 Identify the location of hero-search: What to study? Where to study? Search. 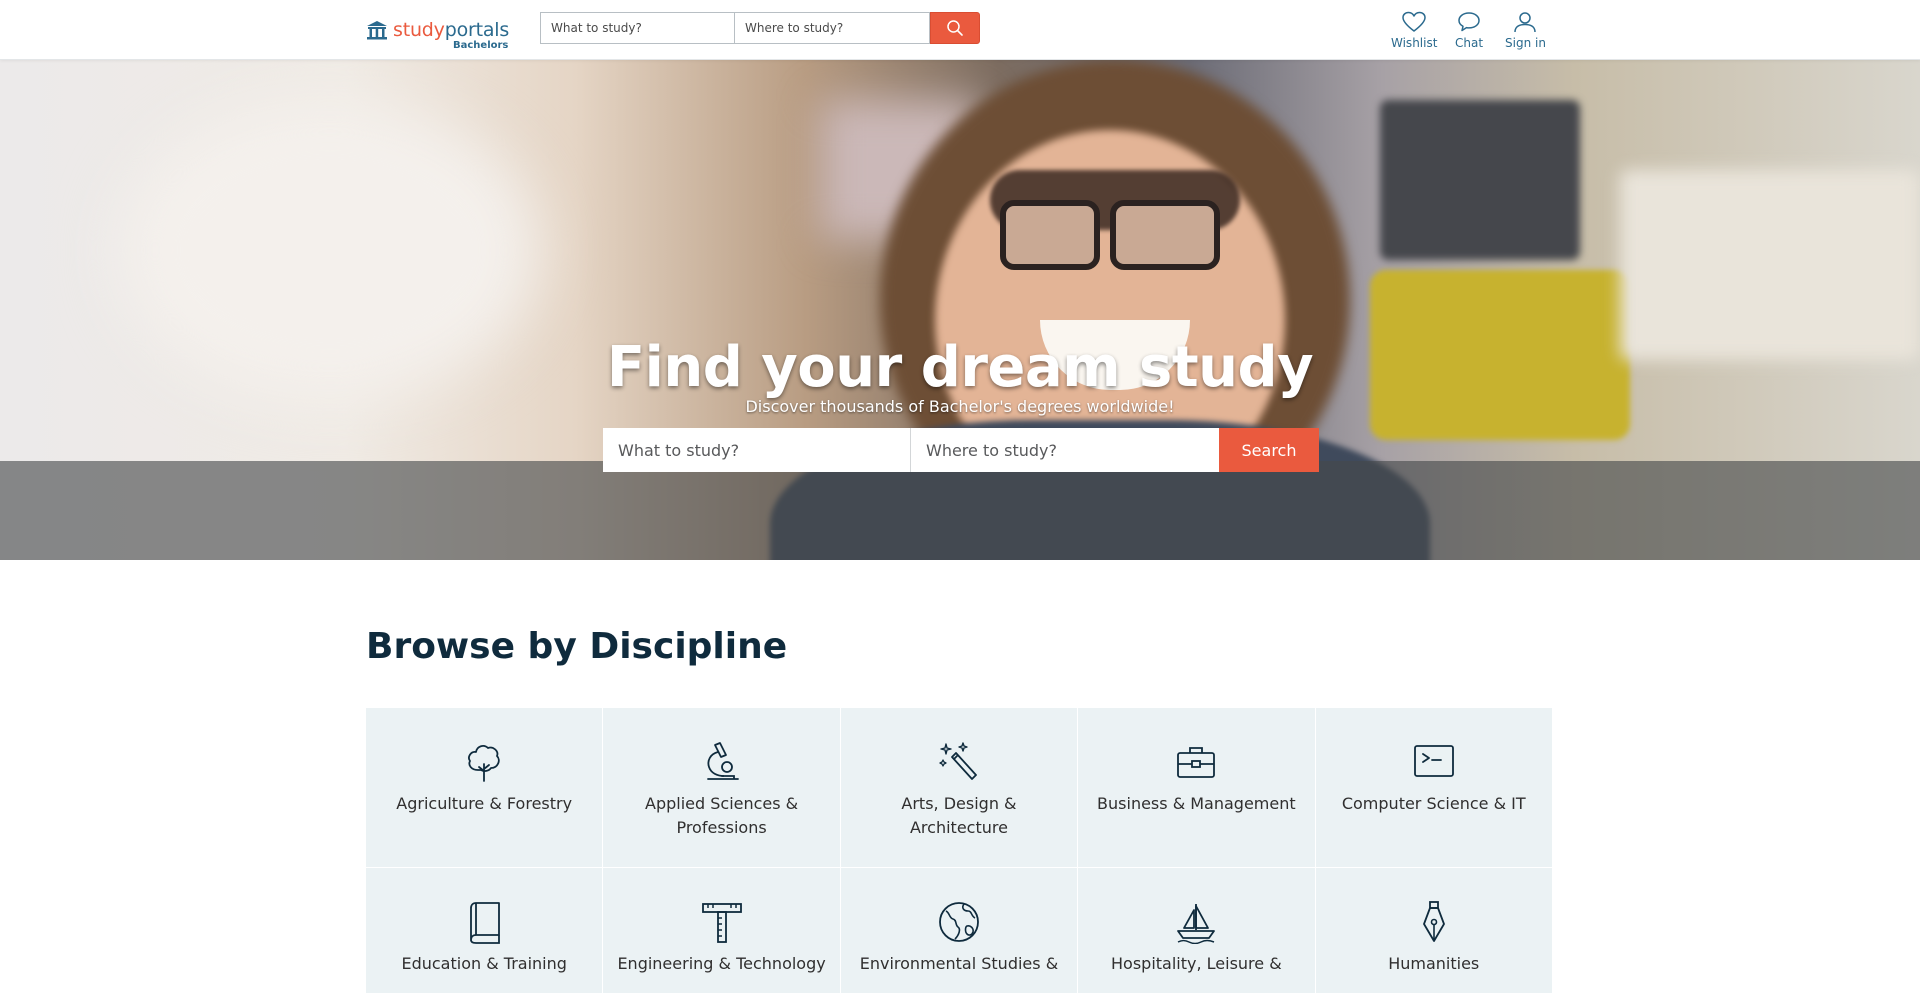
(961, 450).